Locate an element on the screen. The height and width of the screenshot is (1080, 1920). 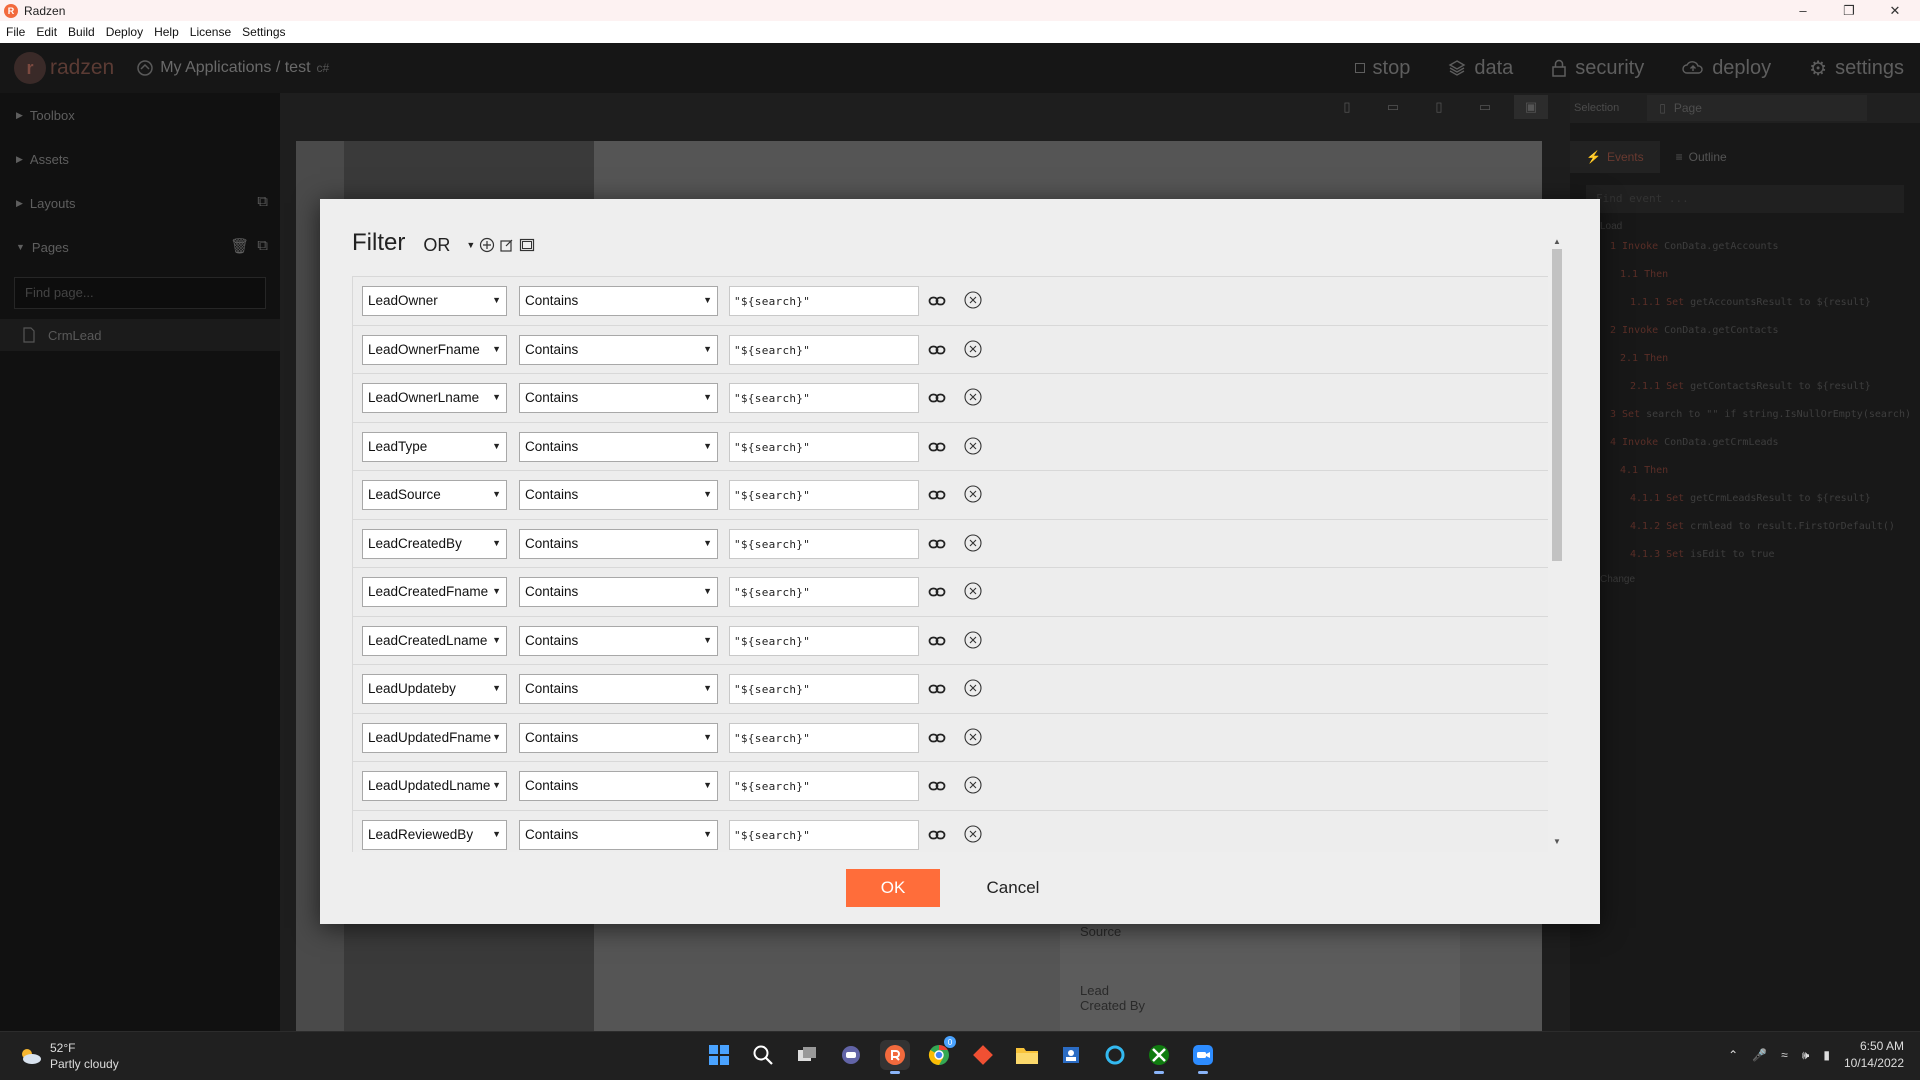
scroll-up-icon: ▲ is located at coordinates (1557, 241).